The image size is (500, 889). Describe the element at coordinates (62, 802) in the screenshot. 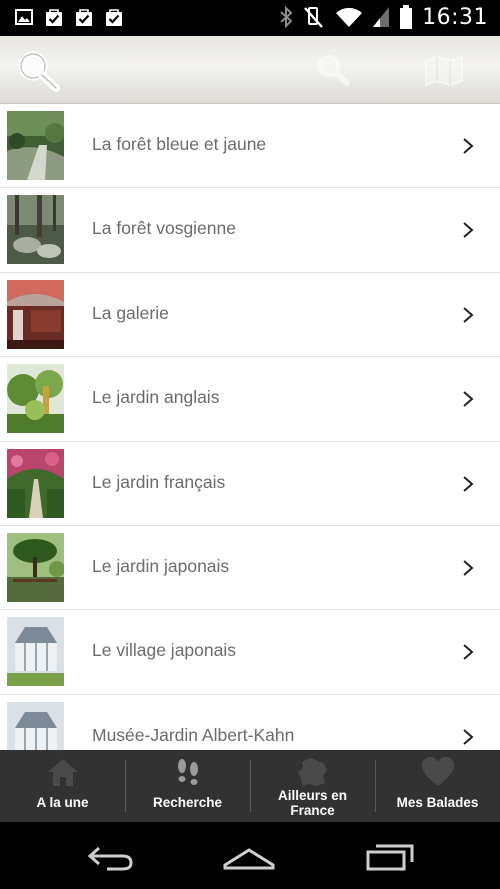

I see `tab-label: A la une` at that location.